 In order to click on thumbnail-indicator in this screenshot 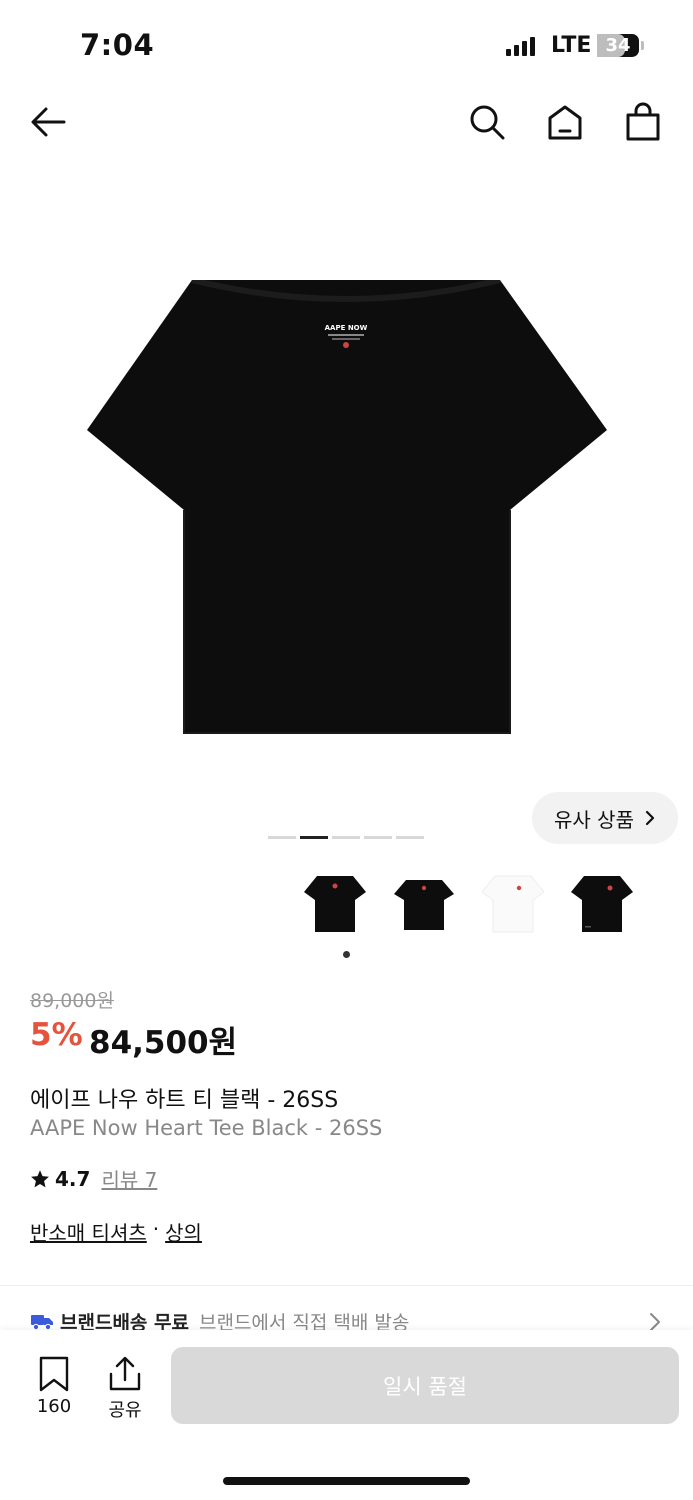, I will do `click(346, 954)`.